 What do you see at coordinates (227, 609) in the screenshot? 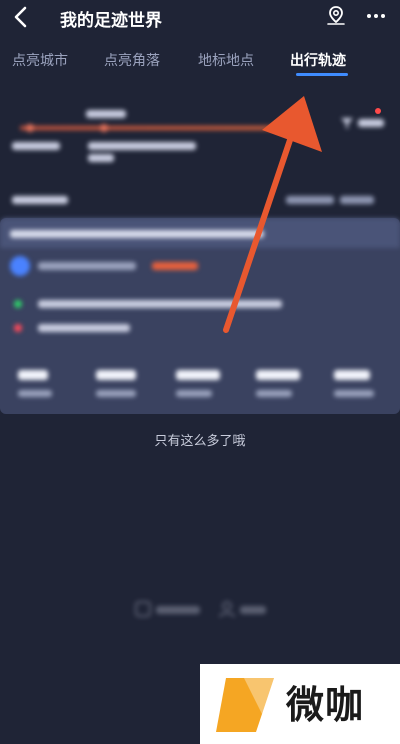
I see `user-icon` at bounding box center [227, 609].